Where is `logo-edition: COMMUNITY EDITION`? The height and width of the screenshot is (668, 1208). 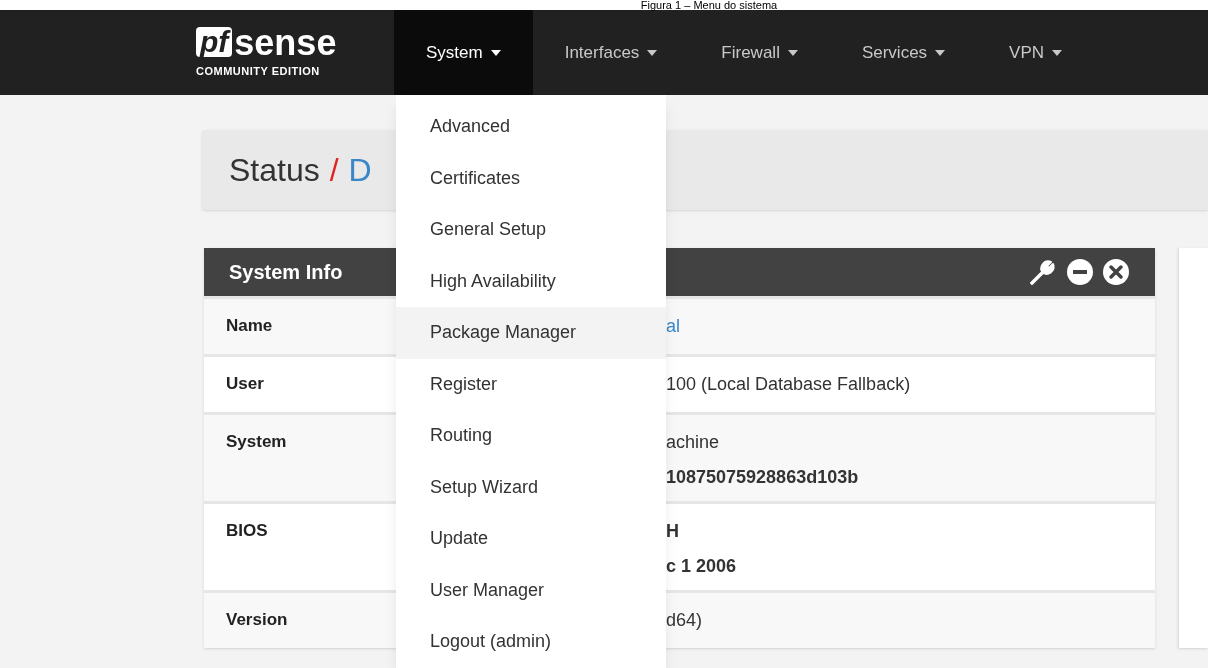
logo-edition: COMMUNITY EDITION is located at coordinates (258, 72).